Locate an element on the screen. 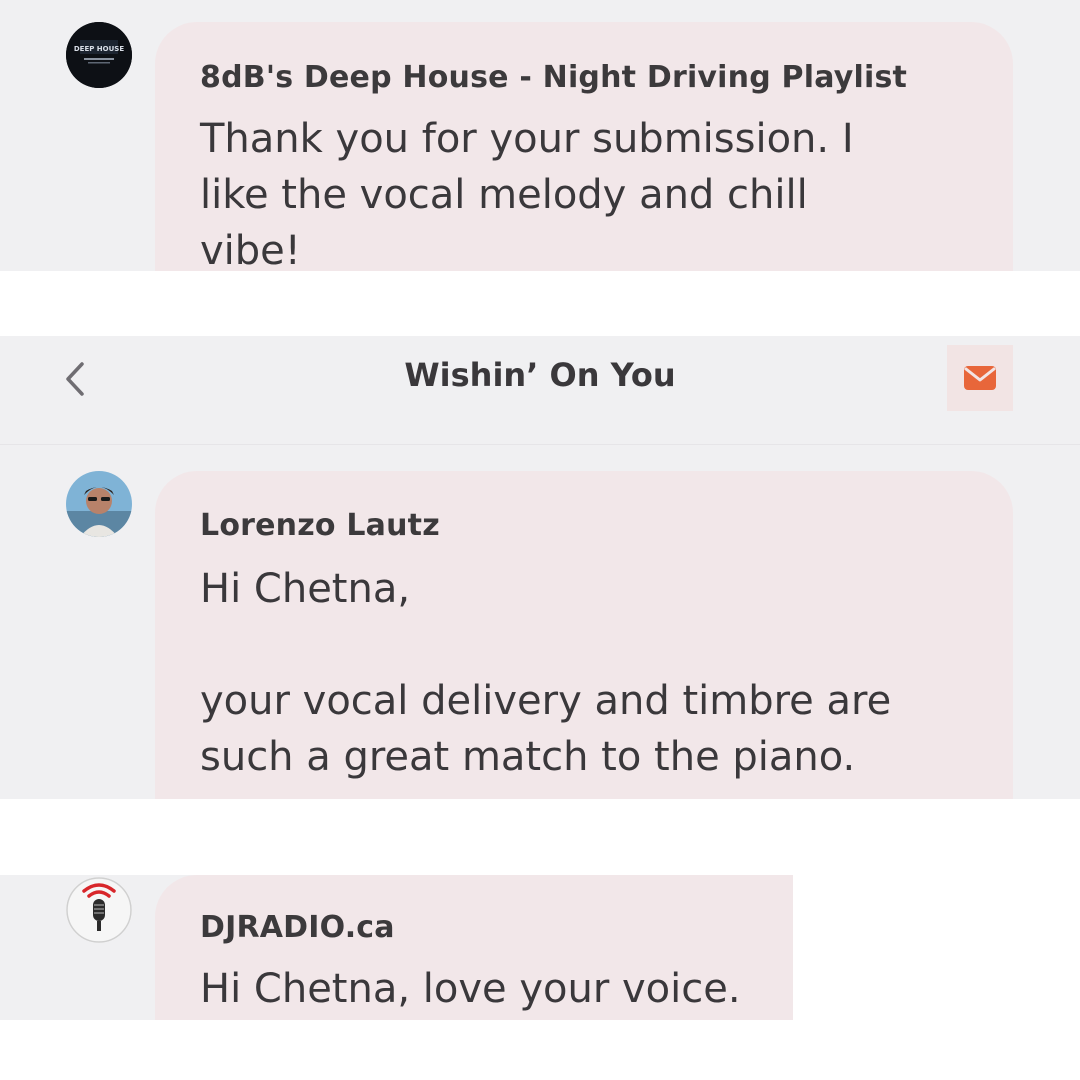 This screenshot has width=1080, height=1080. sender-name: DJRADIO.ca is located at coordinates (297, 927).